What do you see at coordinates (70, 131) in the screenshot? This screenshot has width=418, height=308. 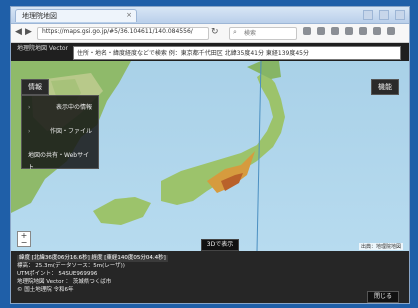 I see `menu-item-label: 作図・ファイル` at bounding box center [70, 131].